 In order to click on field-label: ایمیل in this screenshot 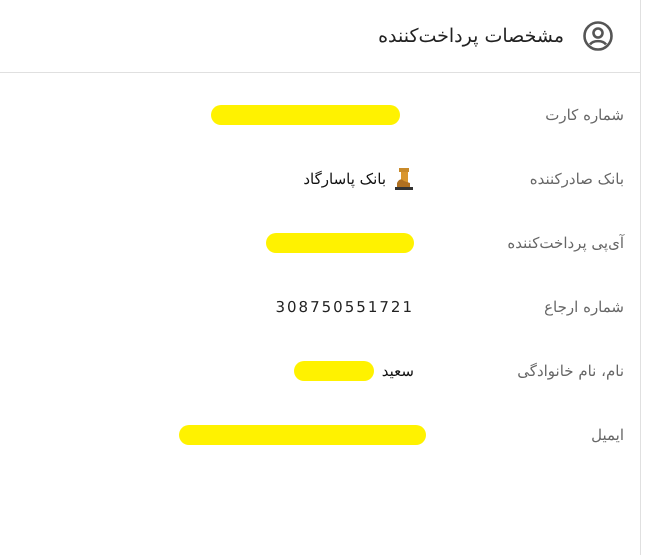, I will do `click(607, 435)`.